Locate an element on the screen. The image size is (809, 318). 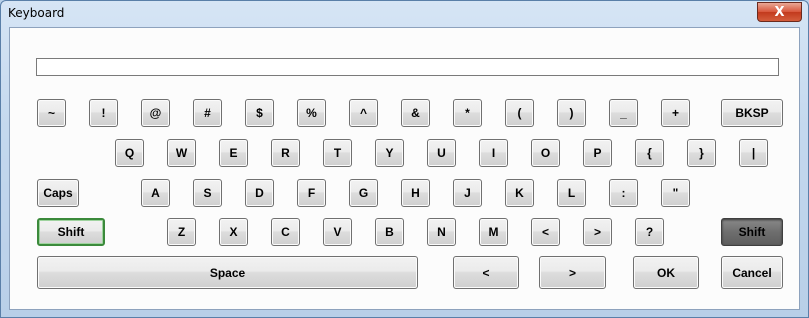
ok-button: OK is located at coordinates (666, 272).